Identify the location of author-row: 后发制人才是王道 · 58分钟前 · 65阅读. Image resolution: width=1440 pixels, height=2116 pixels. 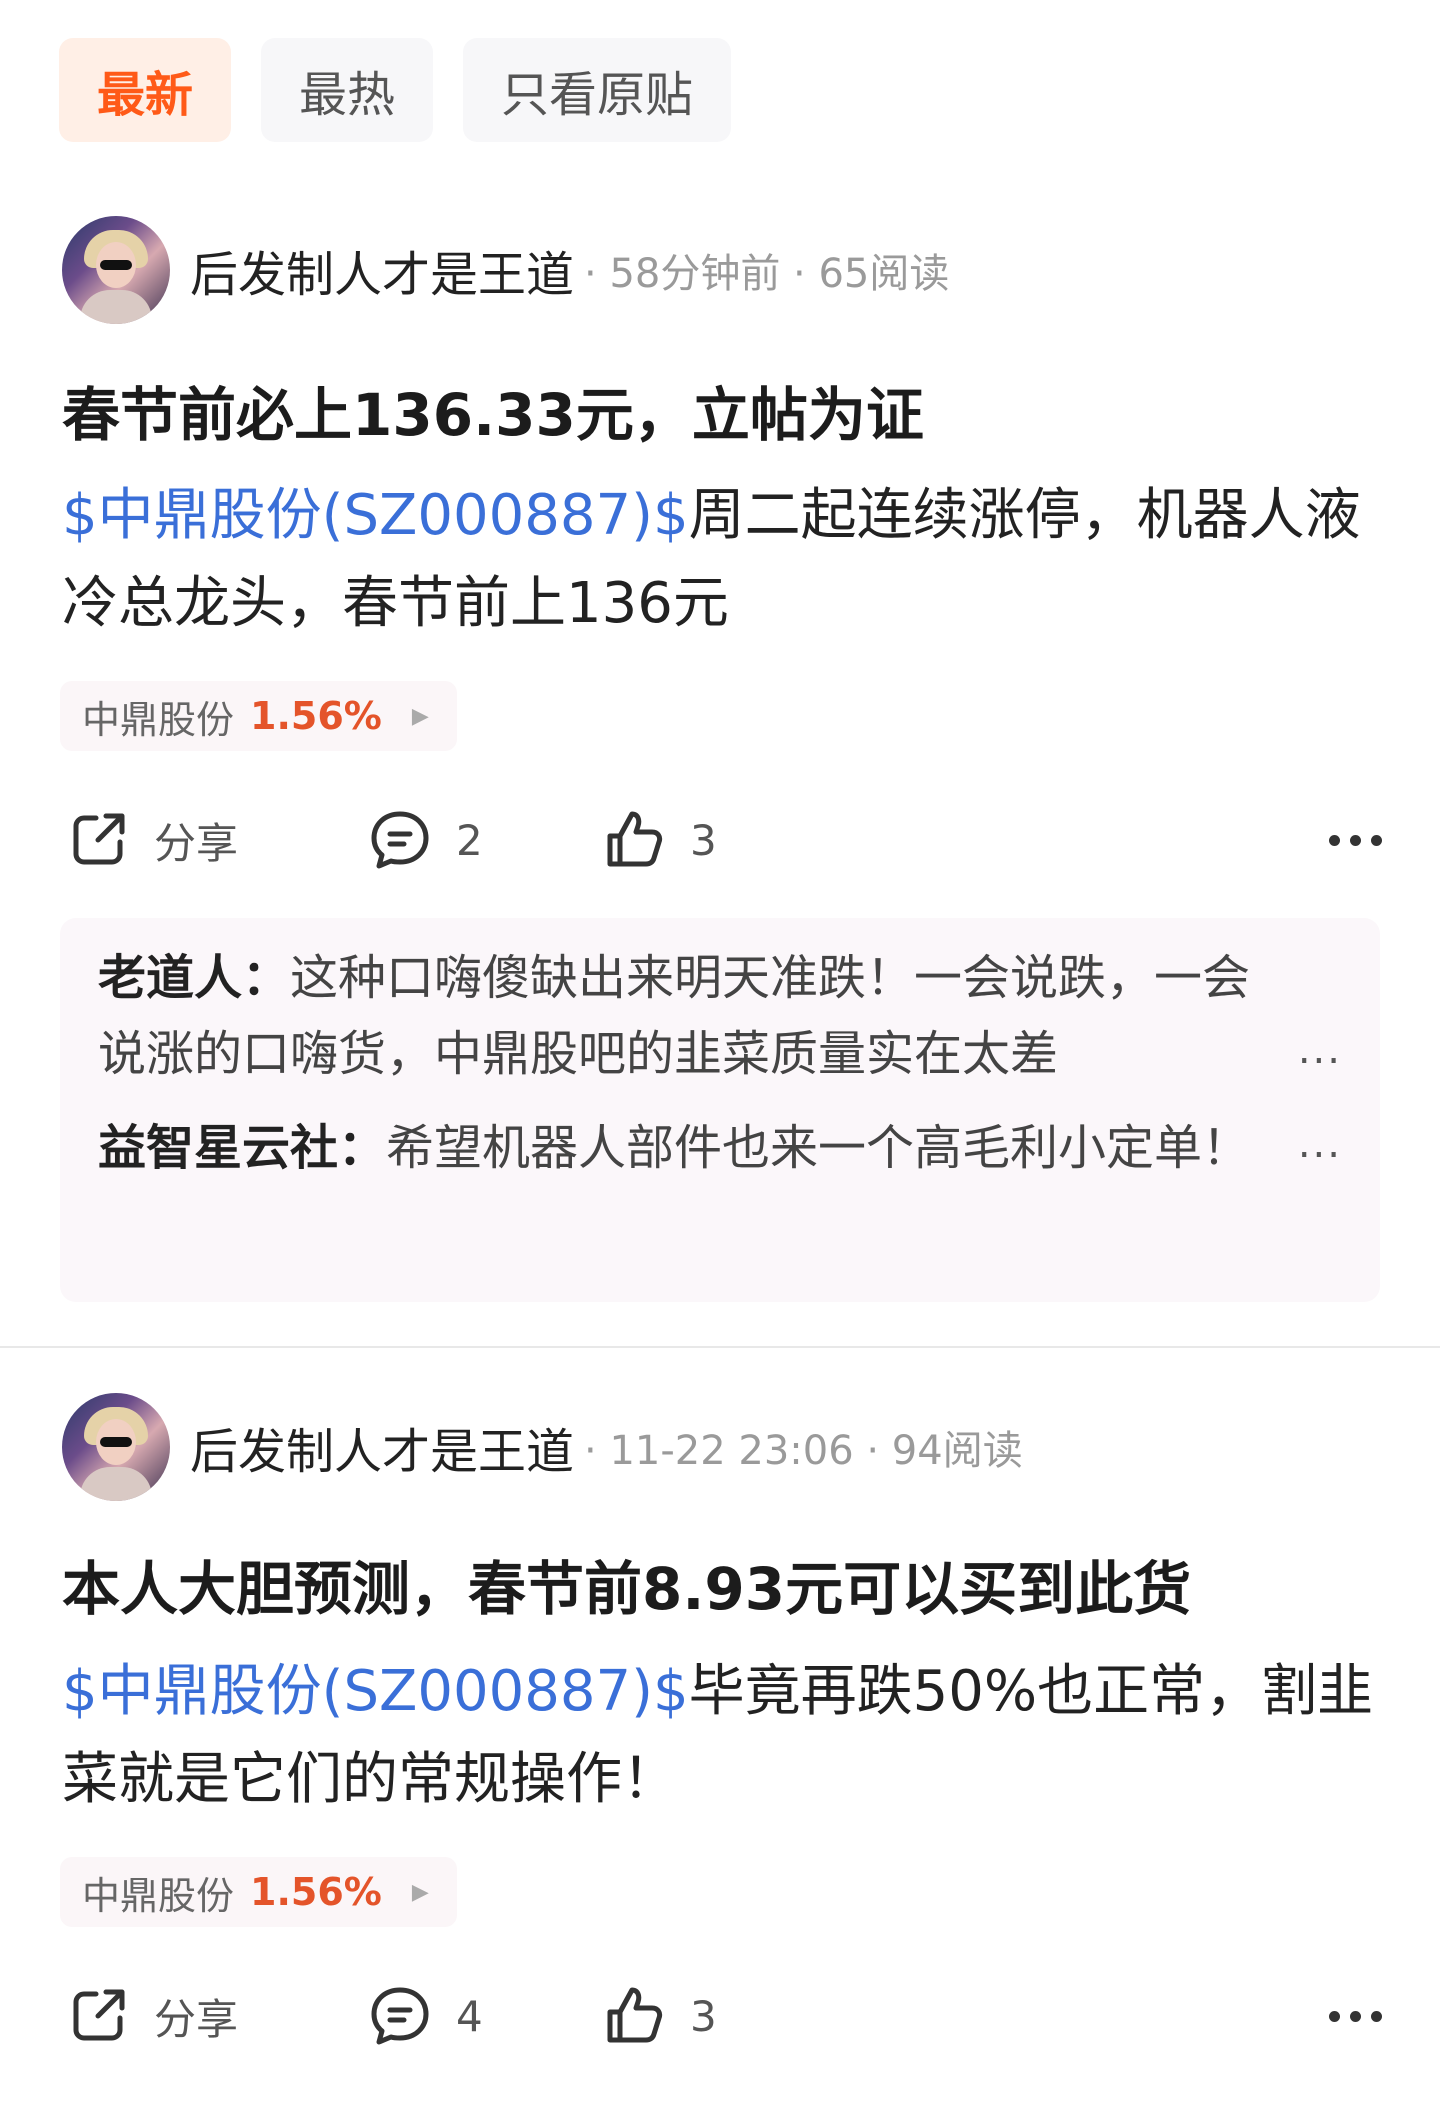
(505, 270).